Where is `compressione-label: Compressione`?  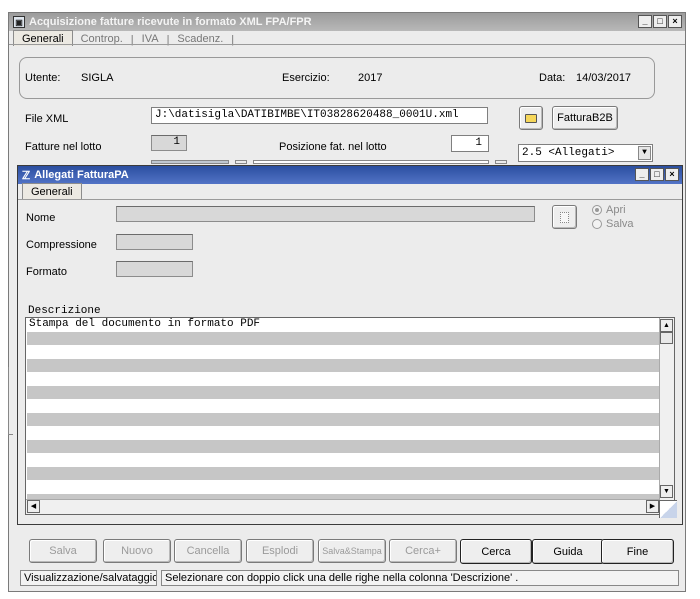
compressione-label: Compressione is located at coordinates (61, 245).